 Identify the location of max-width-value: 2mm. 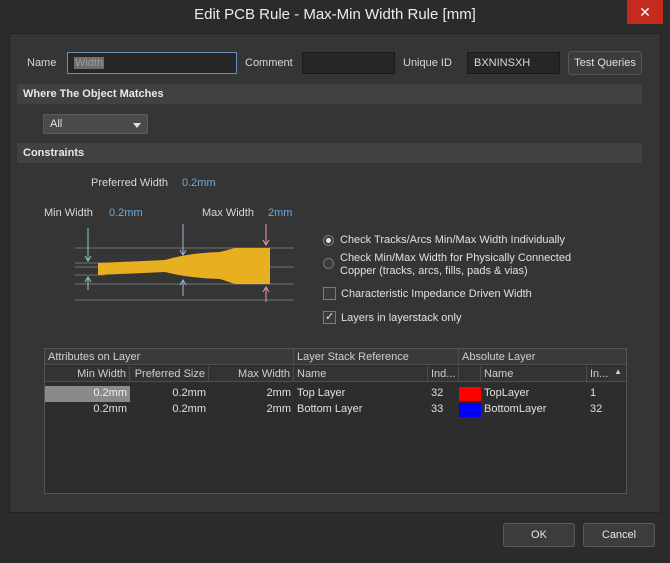
(280, 213).